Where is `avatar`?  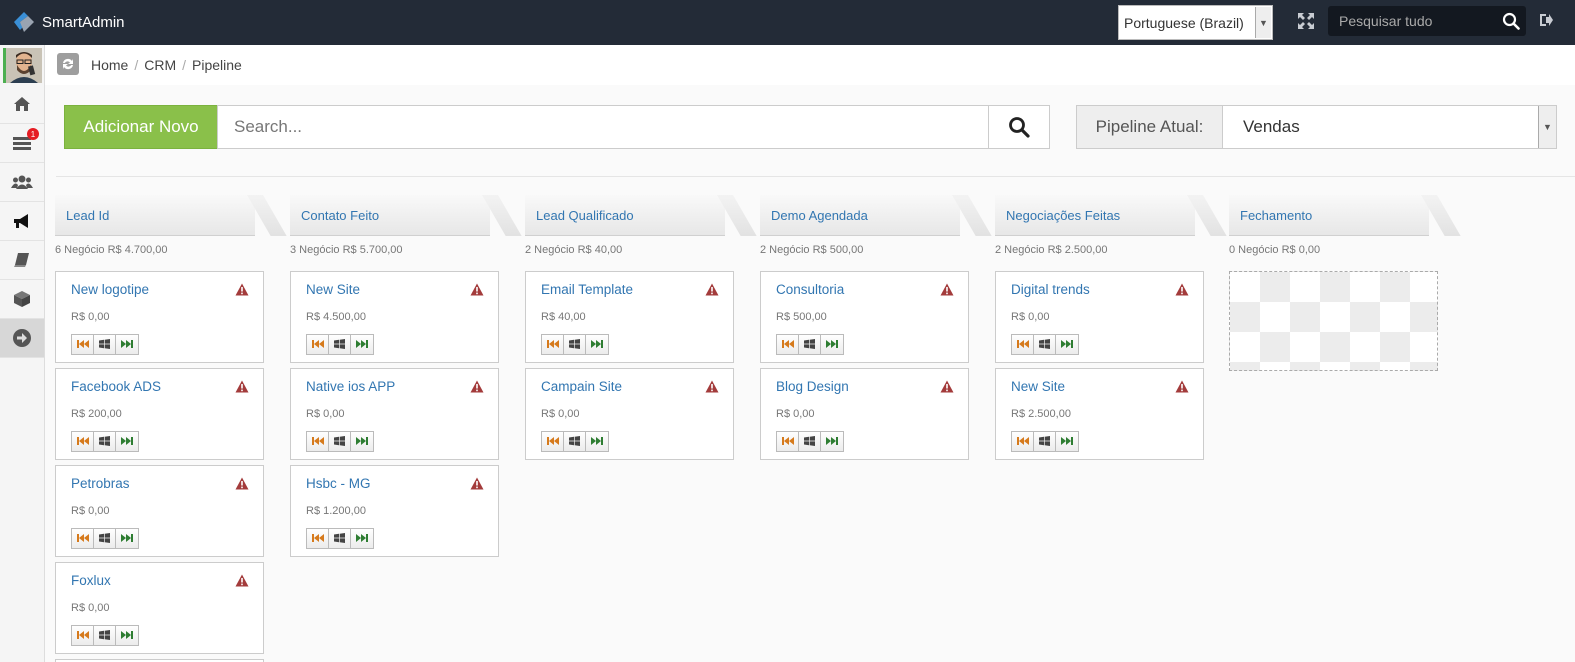 avatar is located at coordinates (22, 65).